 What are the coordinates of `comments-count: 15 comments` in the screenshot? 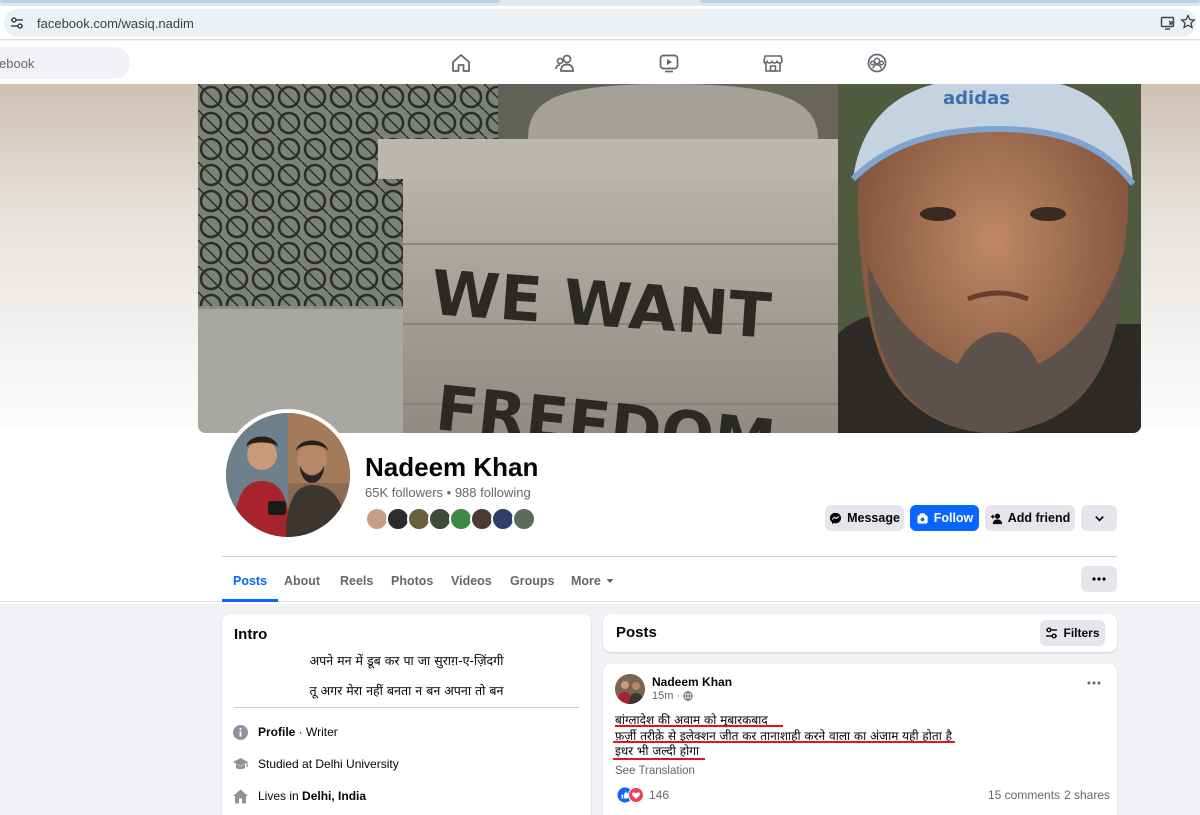 It's located at (1024, 795).